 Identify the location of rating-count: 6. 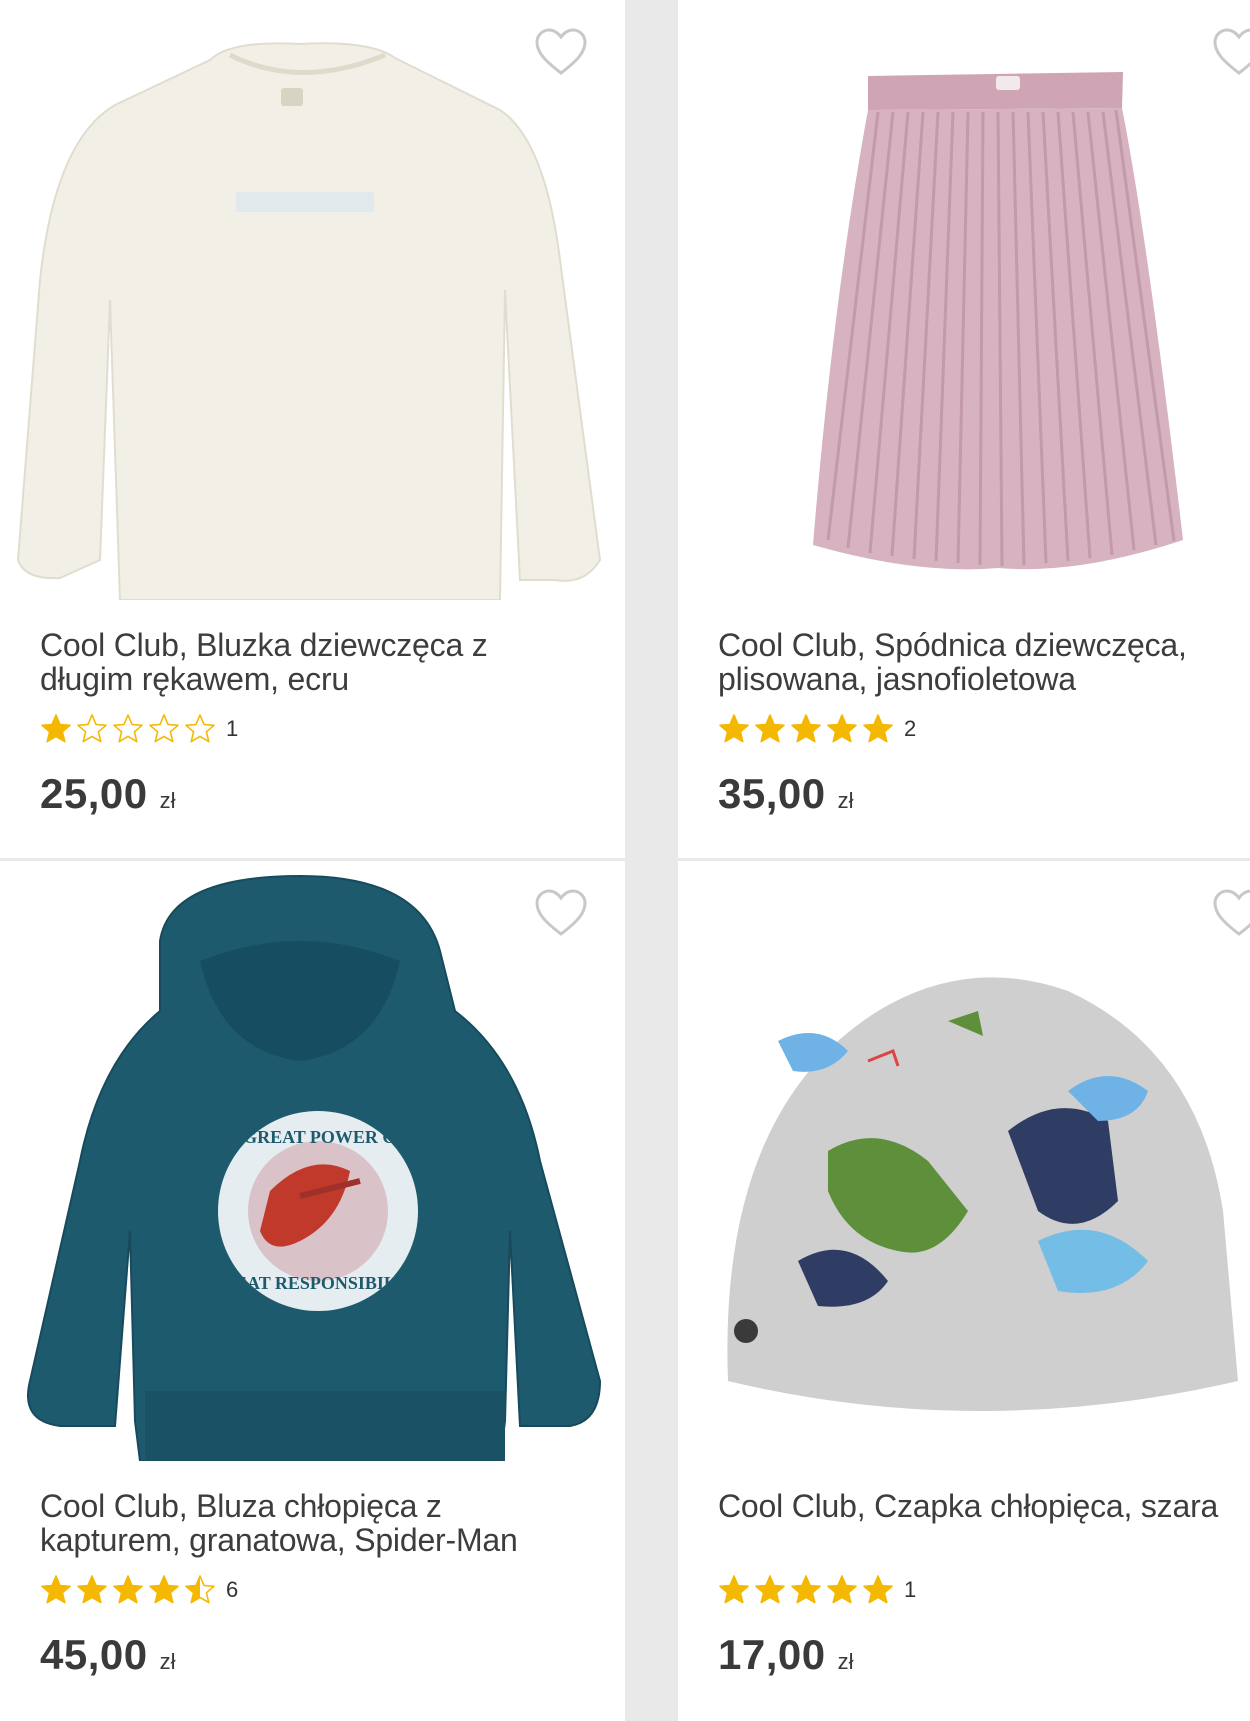
(232, 1589).